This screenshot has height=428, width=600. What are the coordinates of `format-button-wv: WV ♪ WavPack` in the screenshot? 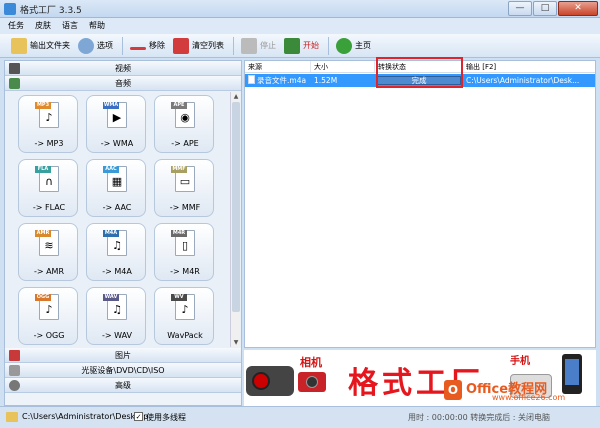 It's located at (184, 316).